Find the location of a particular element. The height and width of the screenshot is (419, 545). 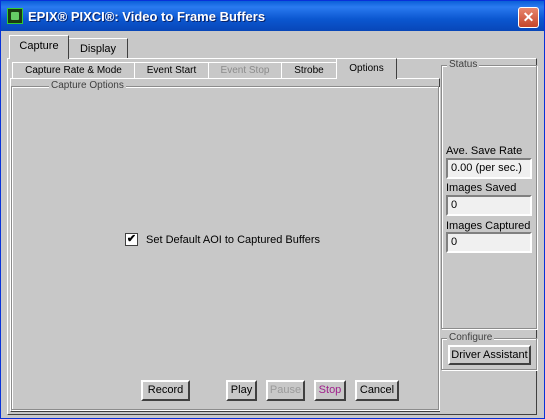

capture-options-legend: Capture Options is located at coordinates (87, 85).